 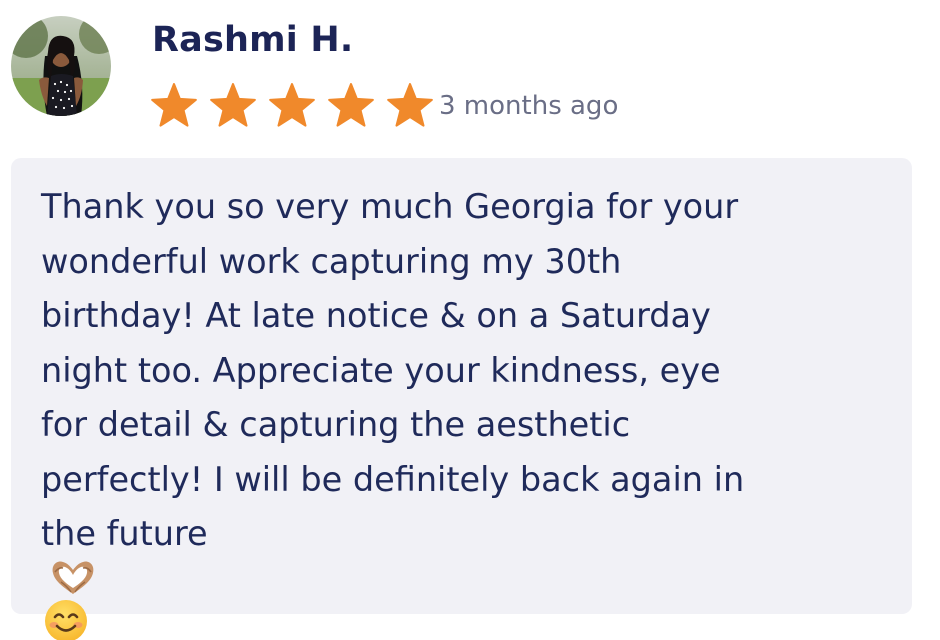 What do you see at coordinates (336, 424) in the screenshot?
I see `review-text-line: for detail & capturing the aesthetic` at bounding box center [336, 424].